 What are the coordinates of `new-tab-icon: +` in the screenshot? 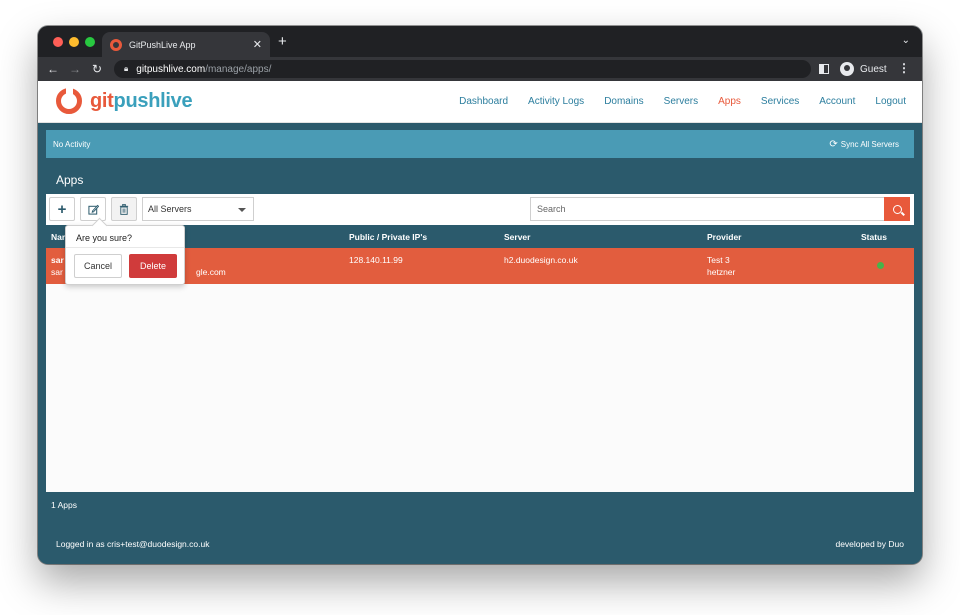 It's located at (282, 41).